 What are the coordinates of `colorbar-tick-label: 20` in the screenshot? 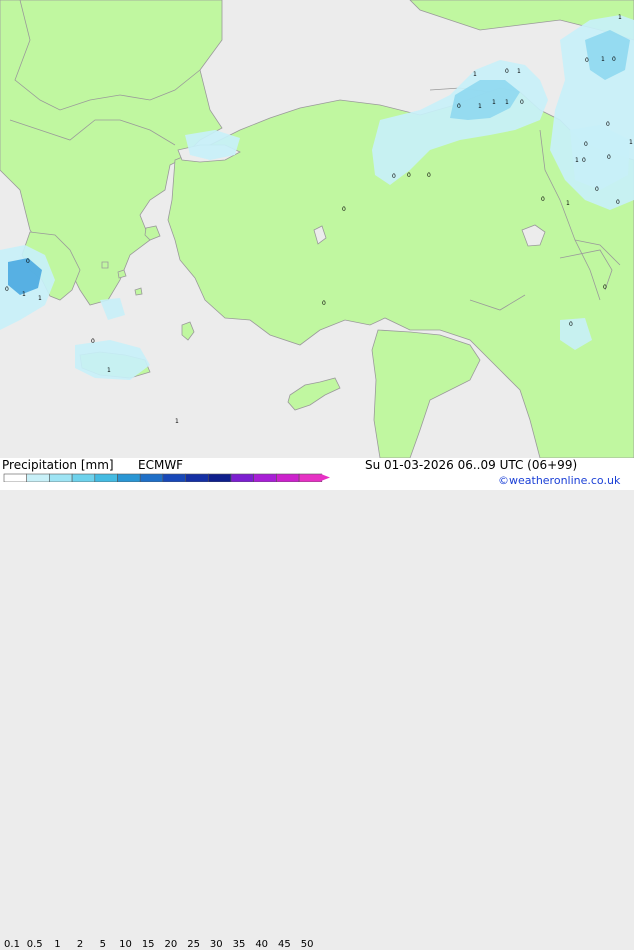 It's located at (171, 944).